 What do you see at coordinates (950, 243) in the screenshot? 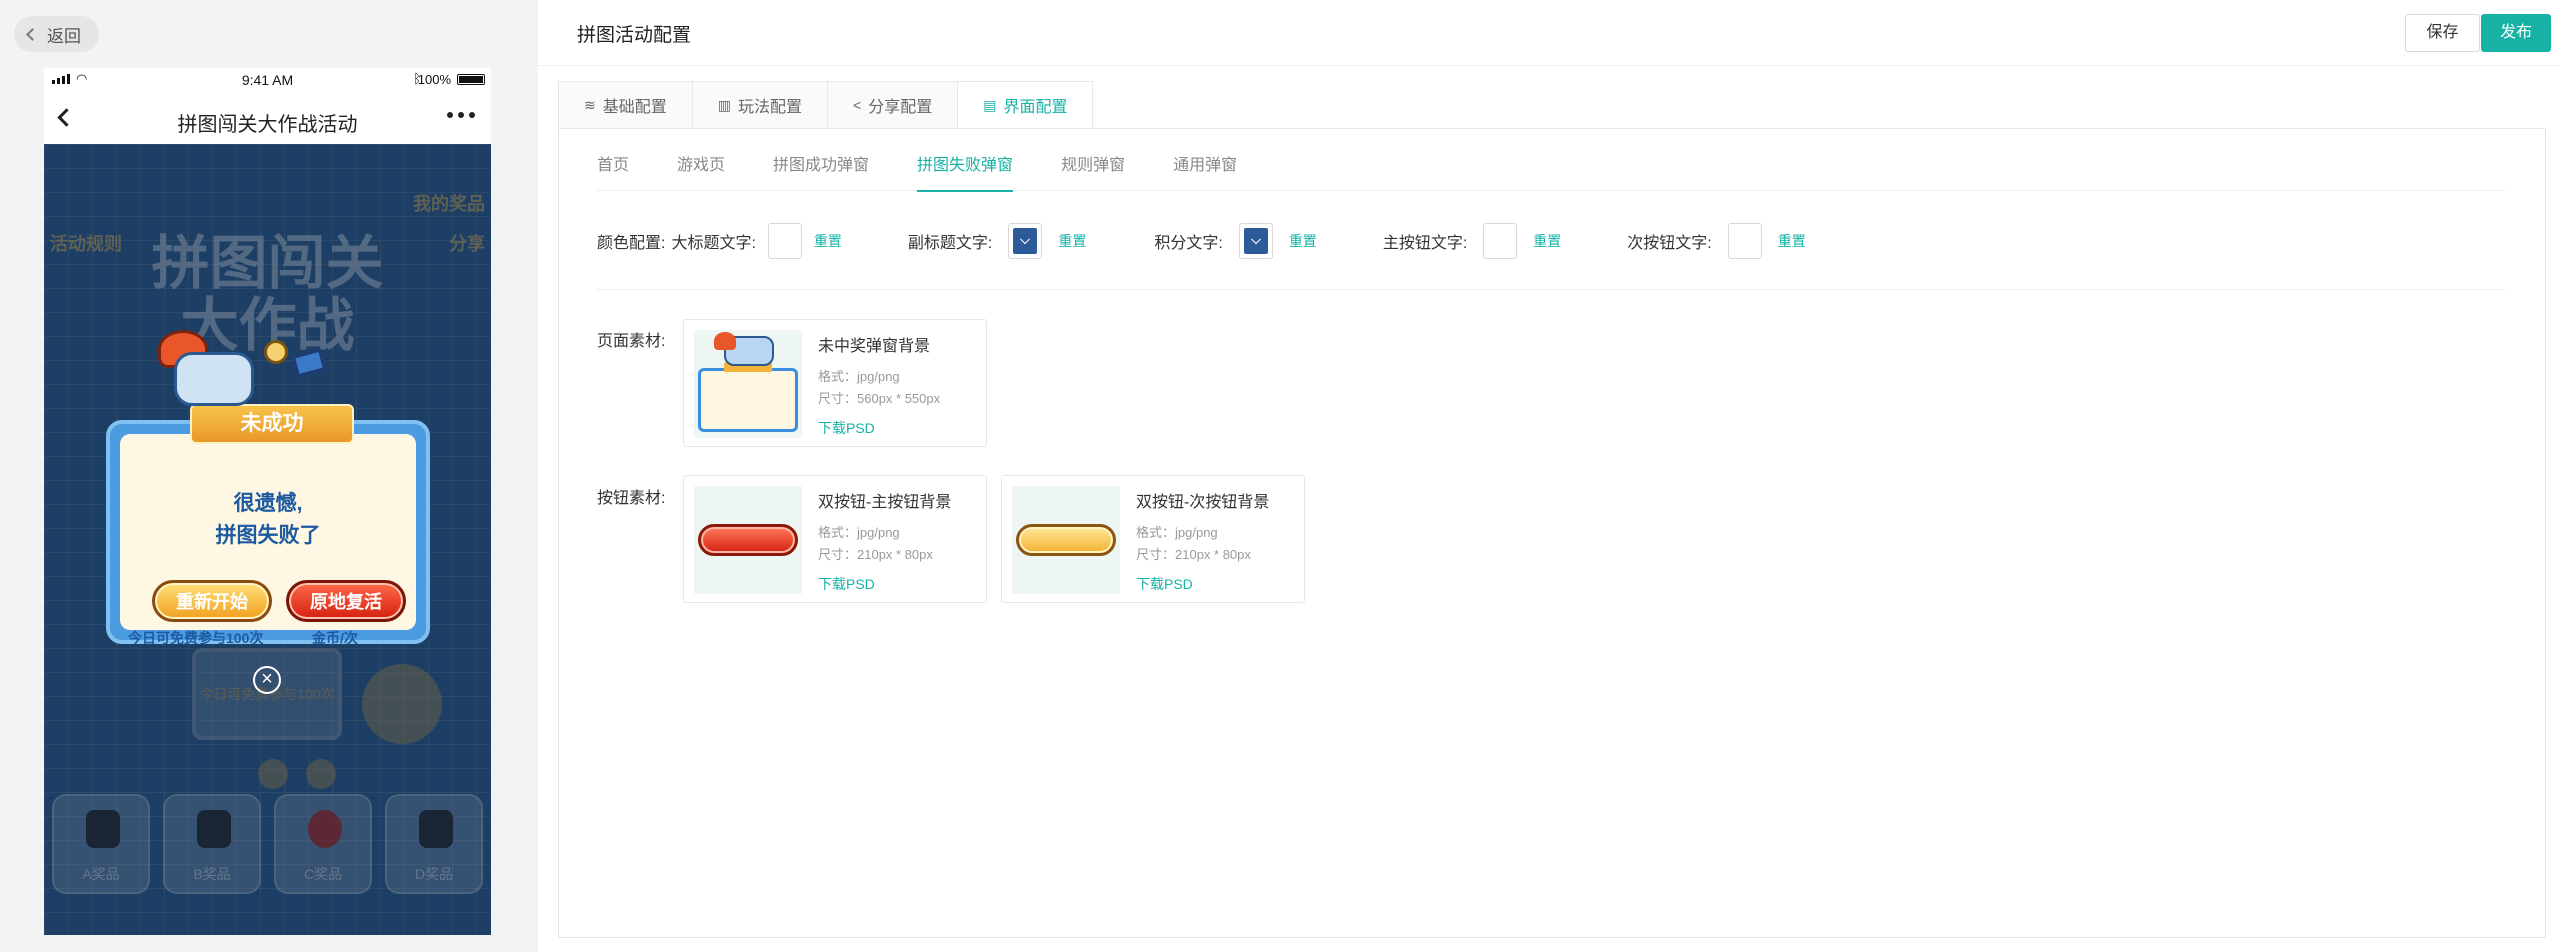
I see `color-name: 副标题文字:` at bounding box center [950, 243].